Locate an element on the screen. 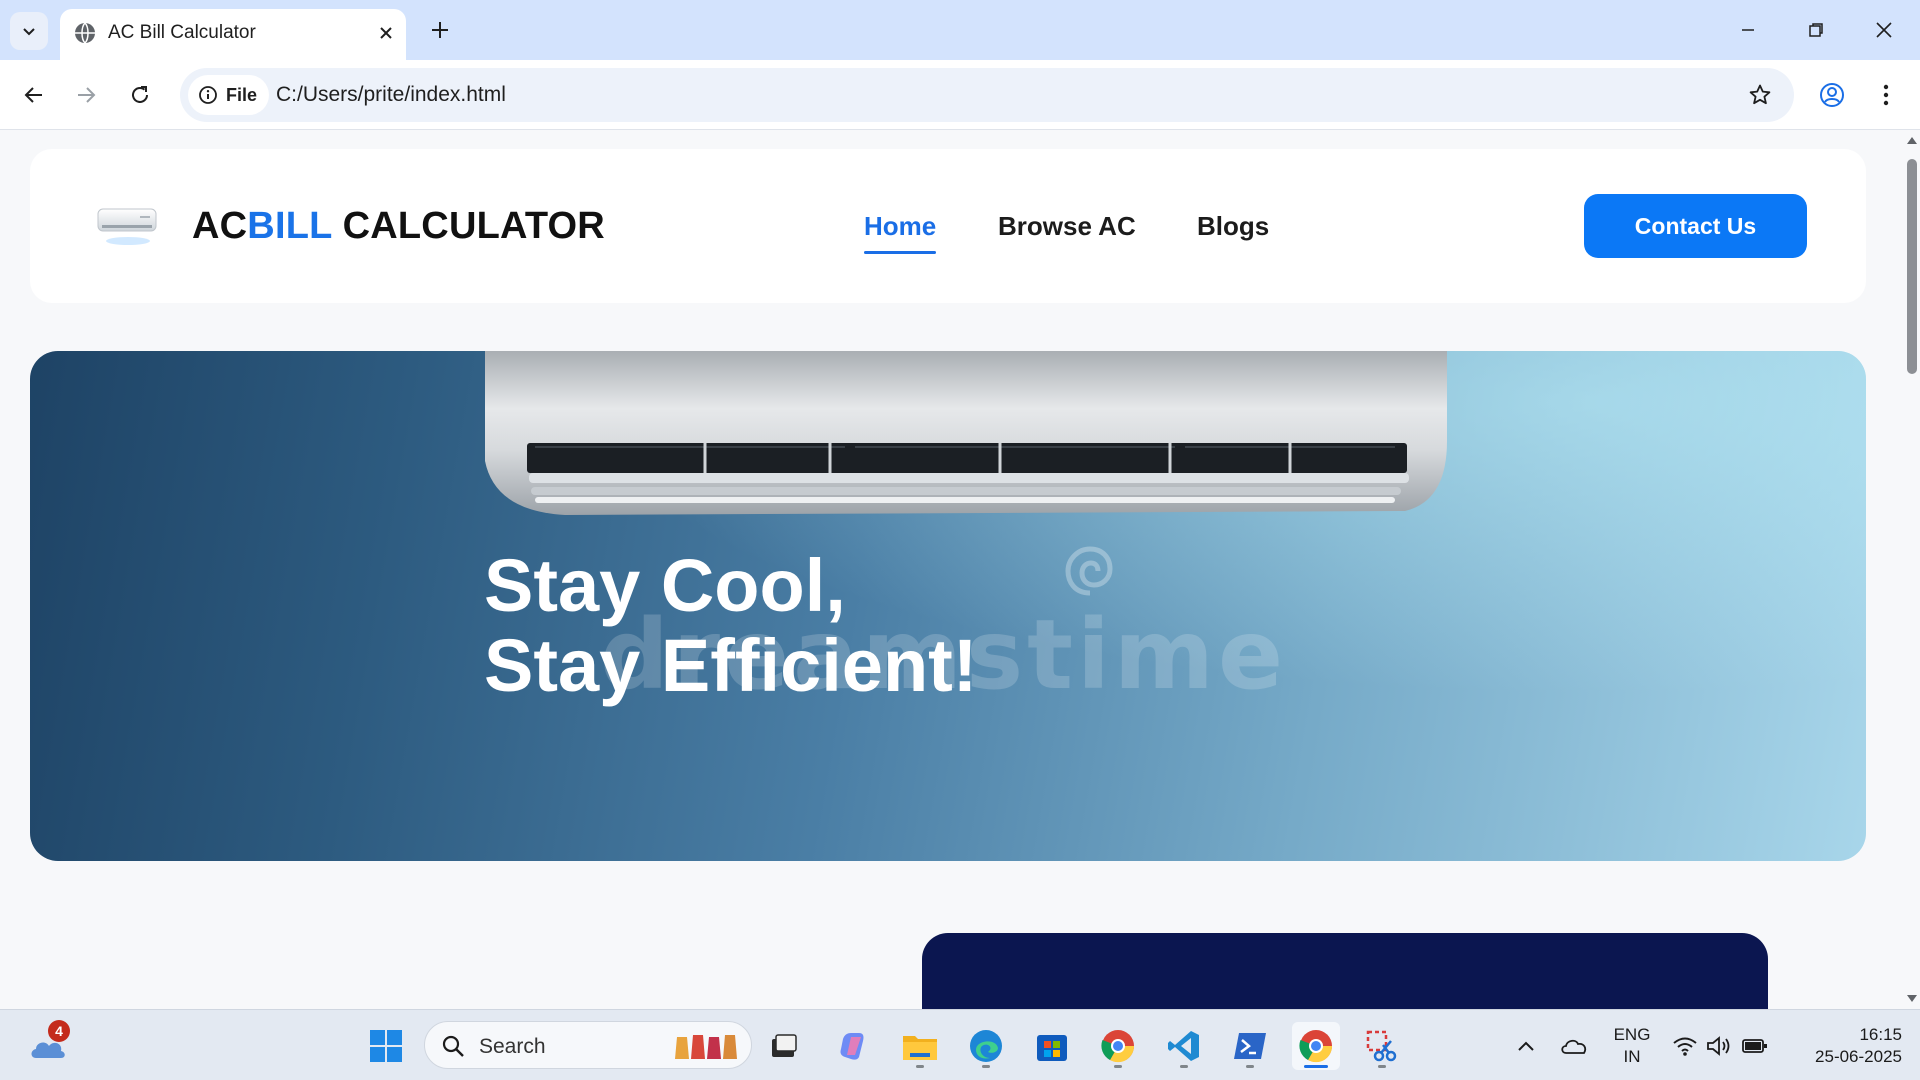  new-tab-button is located at coordinates (440, 30).